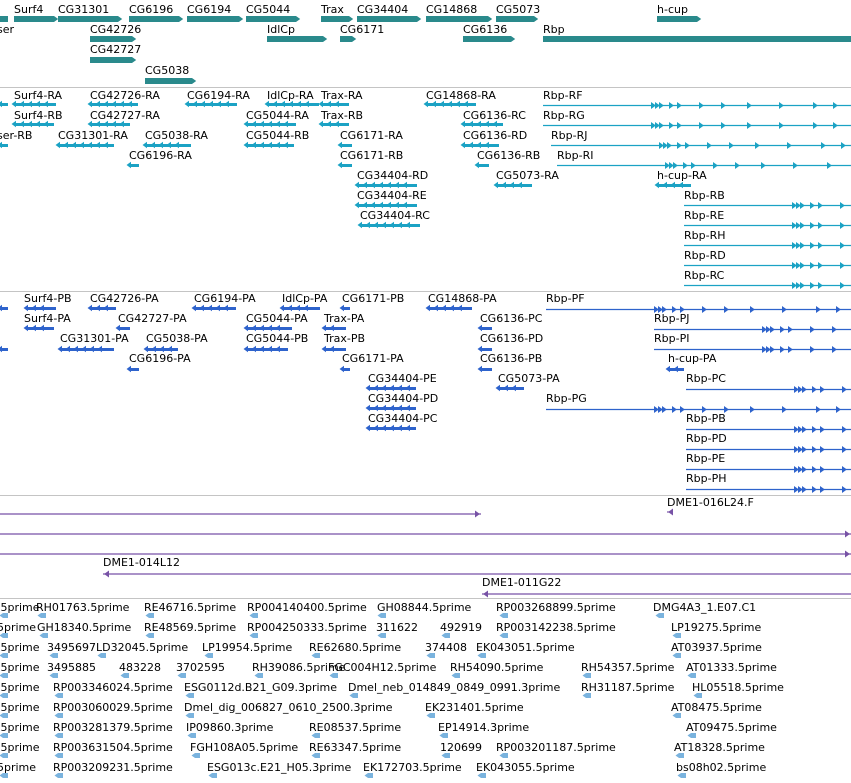  Describe the element at coordinates (569, 135) in the screenshot. I see `feature-label: Rbp-RJ` at that location.